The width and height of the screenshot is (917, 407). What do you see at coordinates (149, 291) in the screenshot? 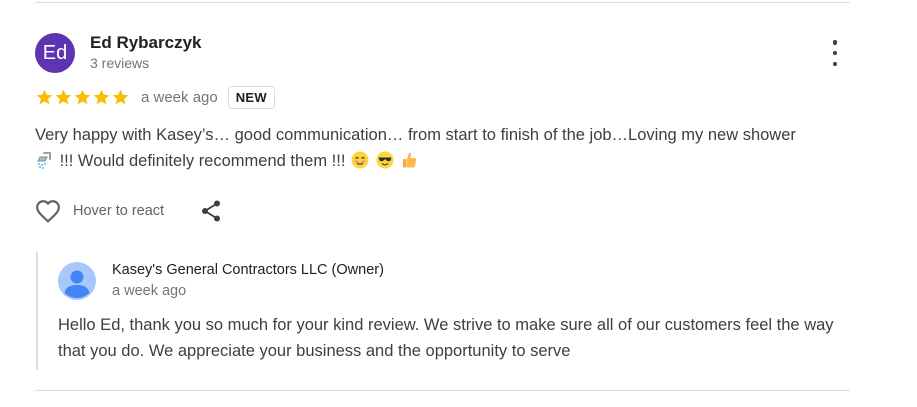
I see `owner-reply-date: a week ago` at bounding box center [149, 291].